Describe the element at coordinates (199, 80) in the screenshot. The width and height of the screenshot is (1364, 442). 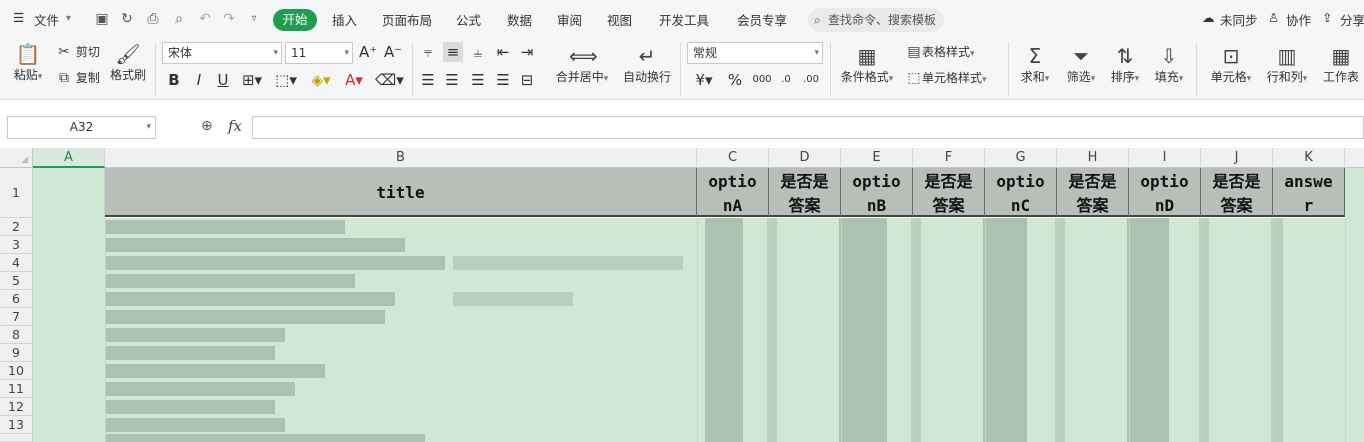
I see `italic-button: I` at that location.